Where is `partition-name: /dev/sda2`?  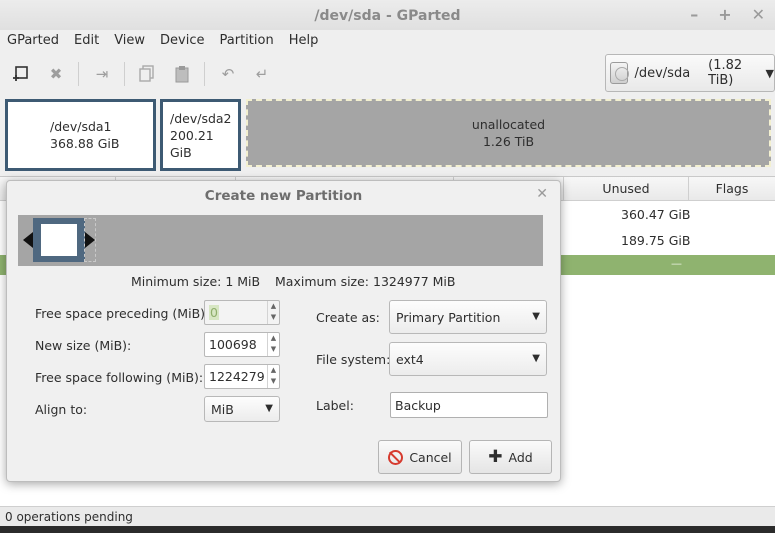 partition-name: /dev/sda2 is located at coordinates (201, 118).